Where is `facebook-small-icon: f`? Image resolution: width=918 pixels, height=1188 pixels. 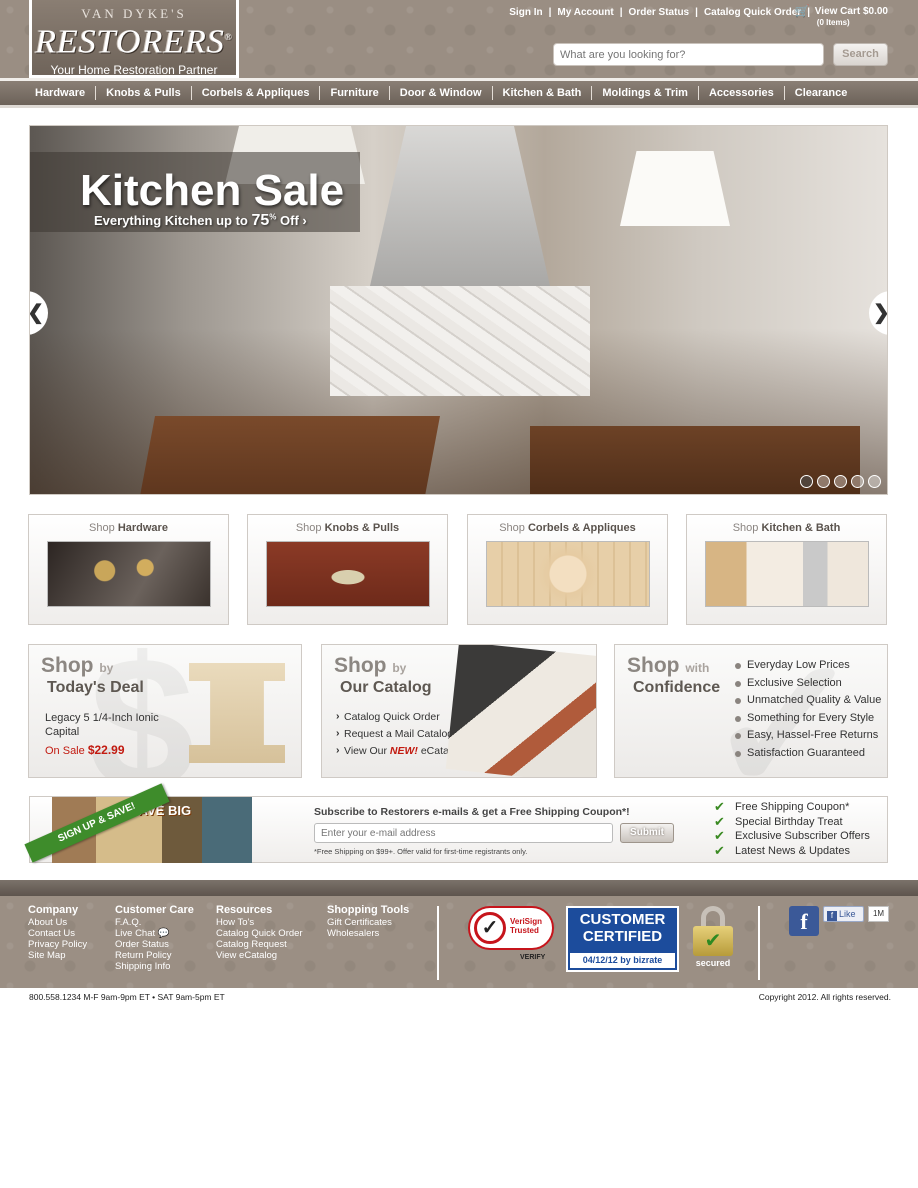
facebook-small-icon: f is located at coordinates (832, 916).